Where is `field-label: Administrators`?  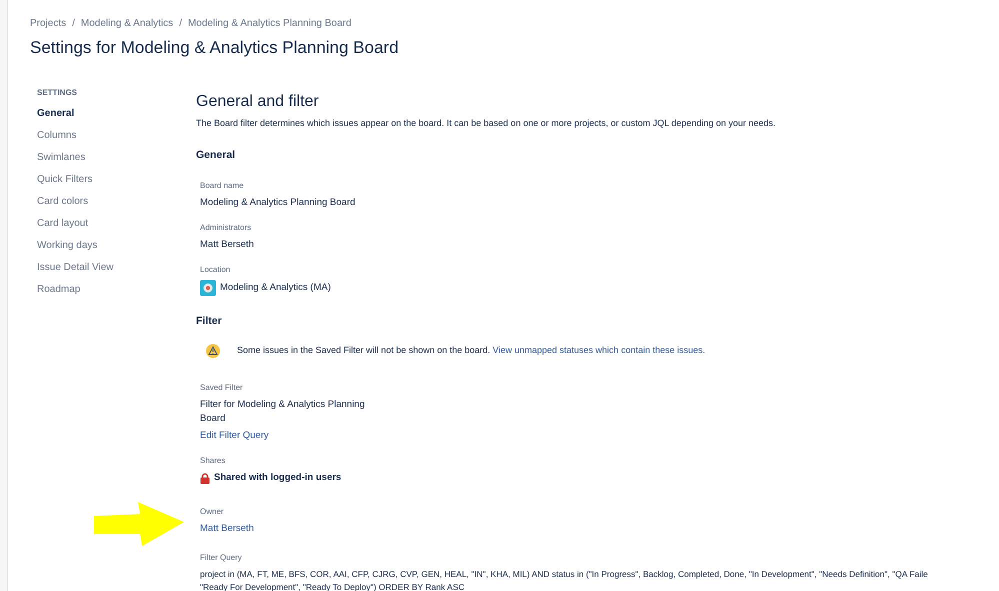
field-label: Administrators is located at coordinates (226, 228).